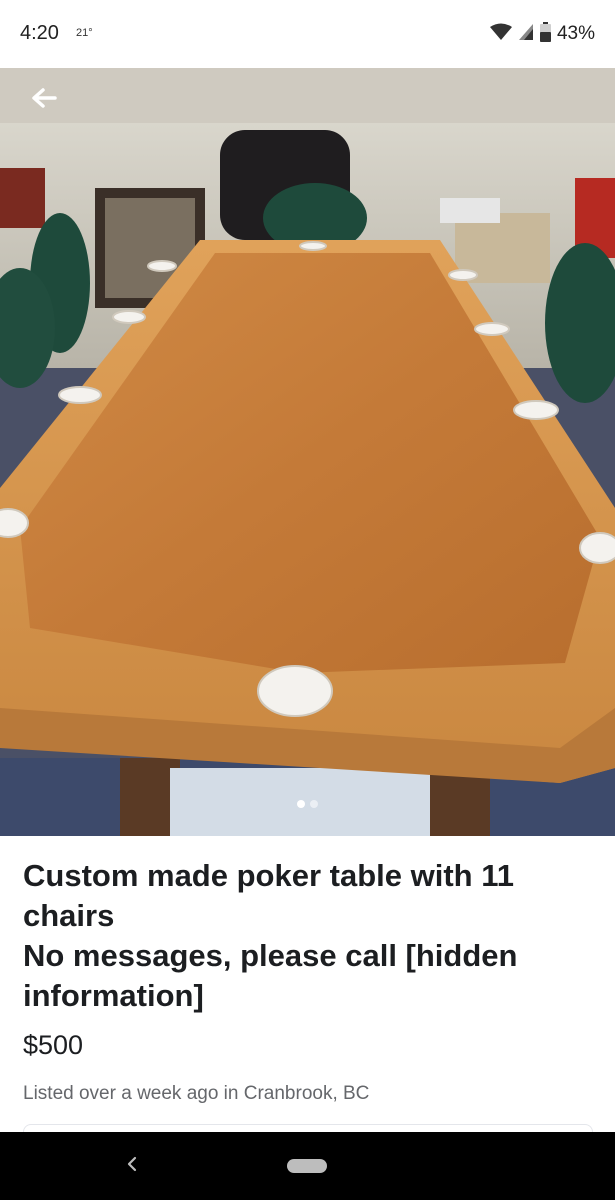  I want to click on system-back-button, so click(132, 1166).